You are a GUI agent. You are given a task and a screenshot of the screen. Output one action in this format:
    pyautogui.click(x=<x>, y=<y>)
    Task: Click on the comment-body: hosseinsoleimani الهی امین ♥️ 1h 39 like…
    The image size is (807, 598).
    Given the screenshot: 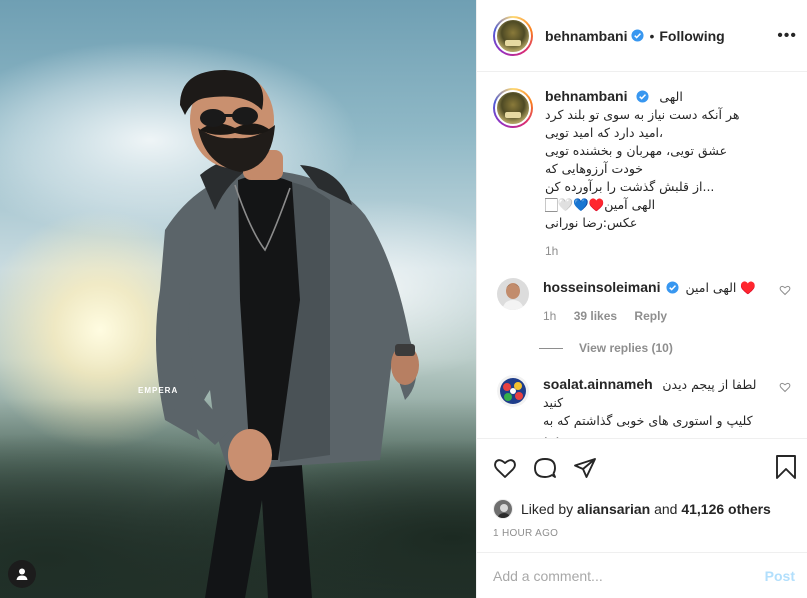 What is the action you would take?
    pyautogui.click(x=667, y=300)
    